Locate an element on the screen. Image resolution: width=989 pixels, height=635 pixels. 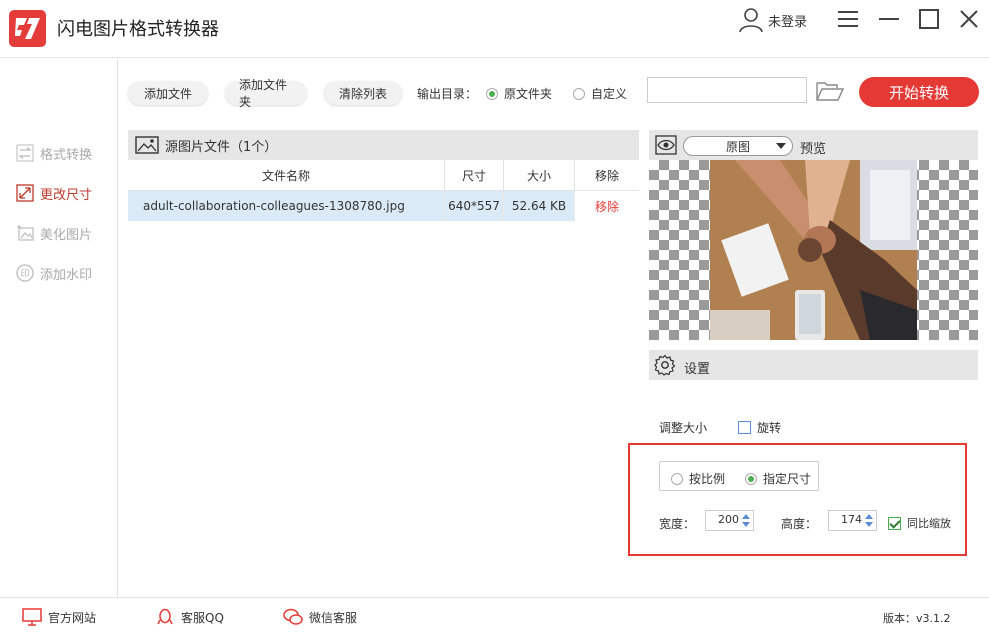
sidebar-item-beautify: 美化图片 is located at coordinates (54, 233).